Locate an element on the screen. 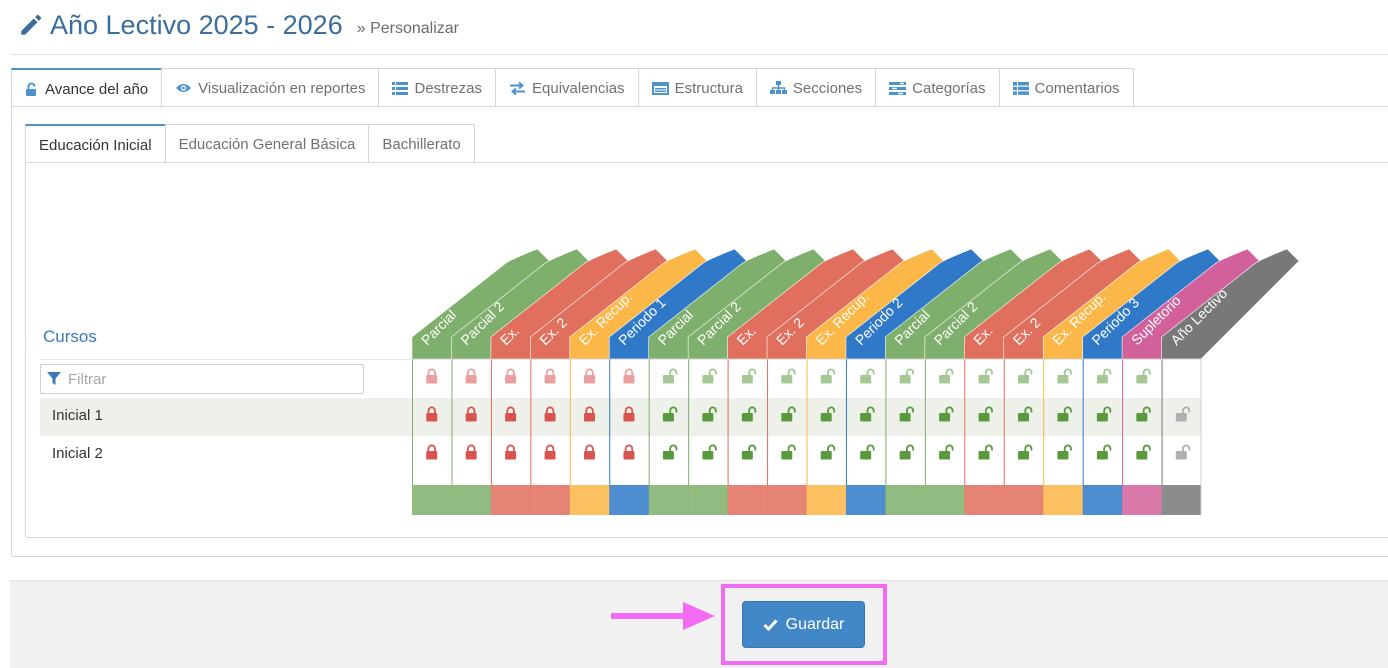 The image size is (1388, 668). list-icon is located at coordinates (400, 88).